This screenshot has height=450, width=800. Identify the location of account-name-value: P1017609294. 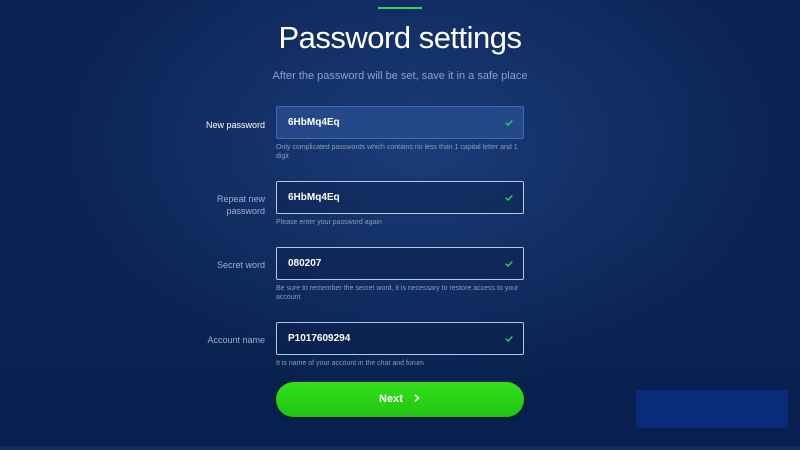
(319, 338).